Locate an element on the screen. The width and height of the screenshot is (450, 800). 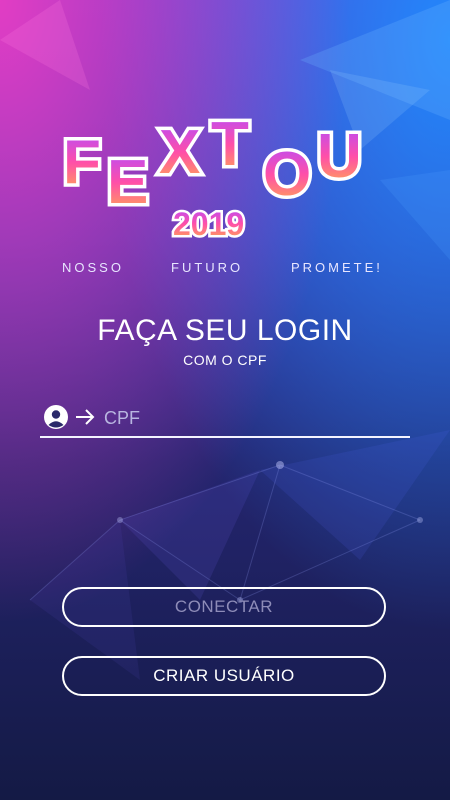
svg-text: O is located at coordinates (287, 174).